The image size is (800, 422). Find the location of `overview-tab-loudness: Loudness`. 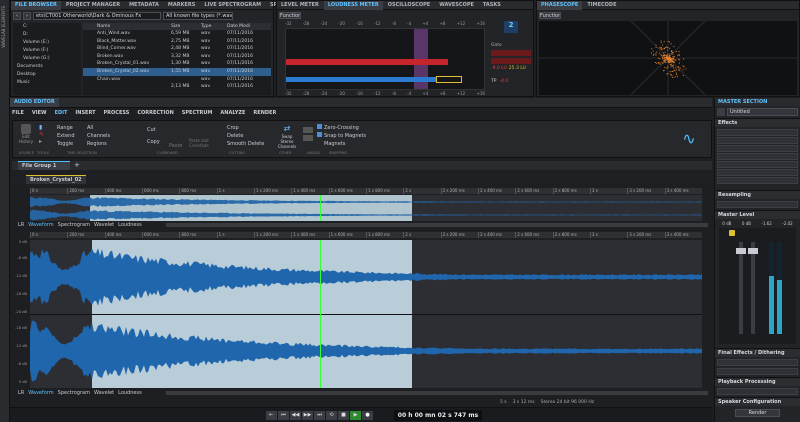

overview-tab-loudness: Loudness is located at coordinates (130, 225).